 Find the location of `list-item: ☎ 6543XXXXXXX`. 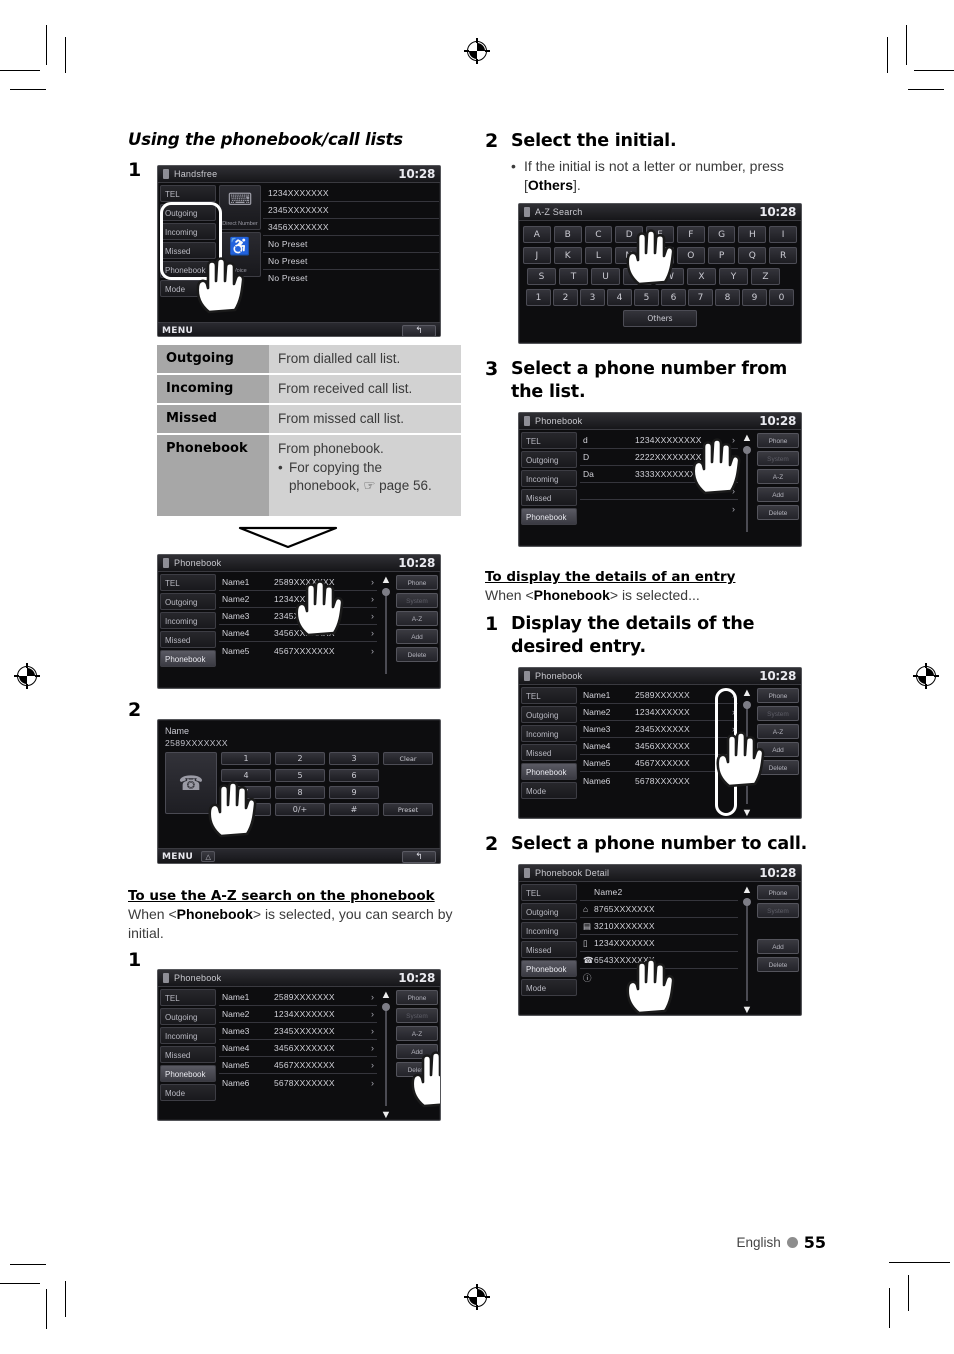

list-item: ☎ 6543XXXXXXX is located at coordinates (659, 960).